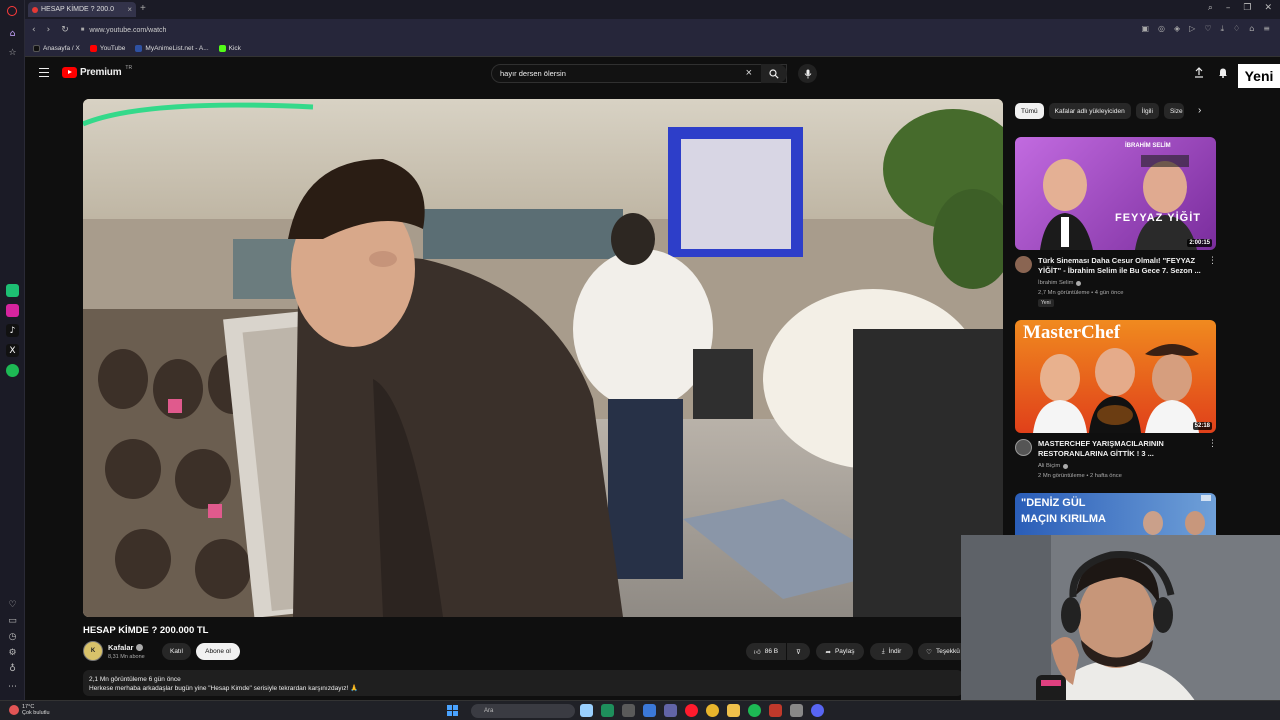  I want to click on teams-icon, so click(670, 710).